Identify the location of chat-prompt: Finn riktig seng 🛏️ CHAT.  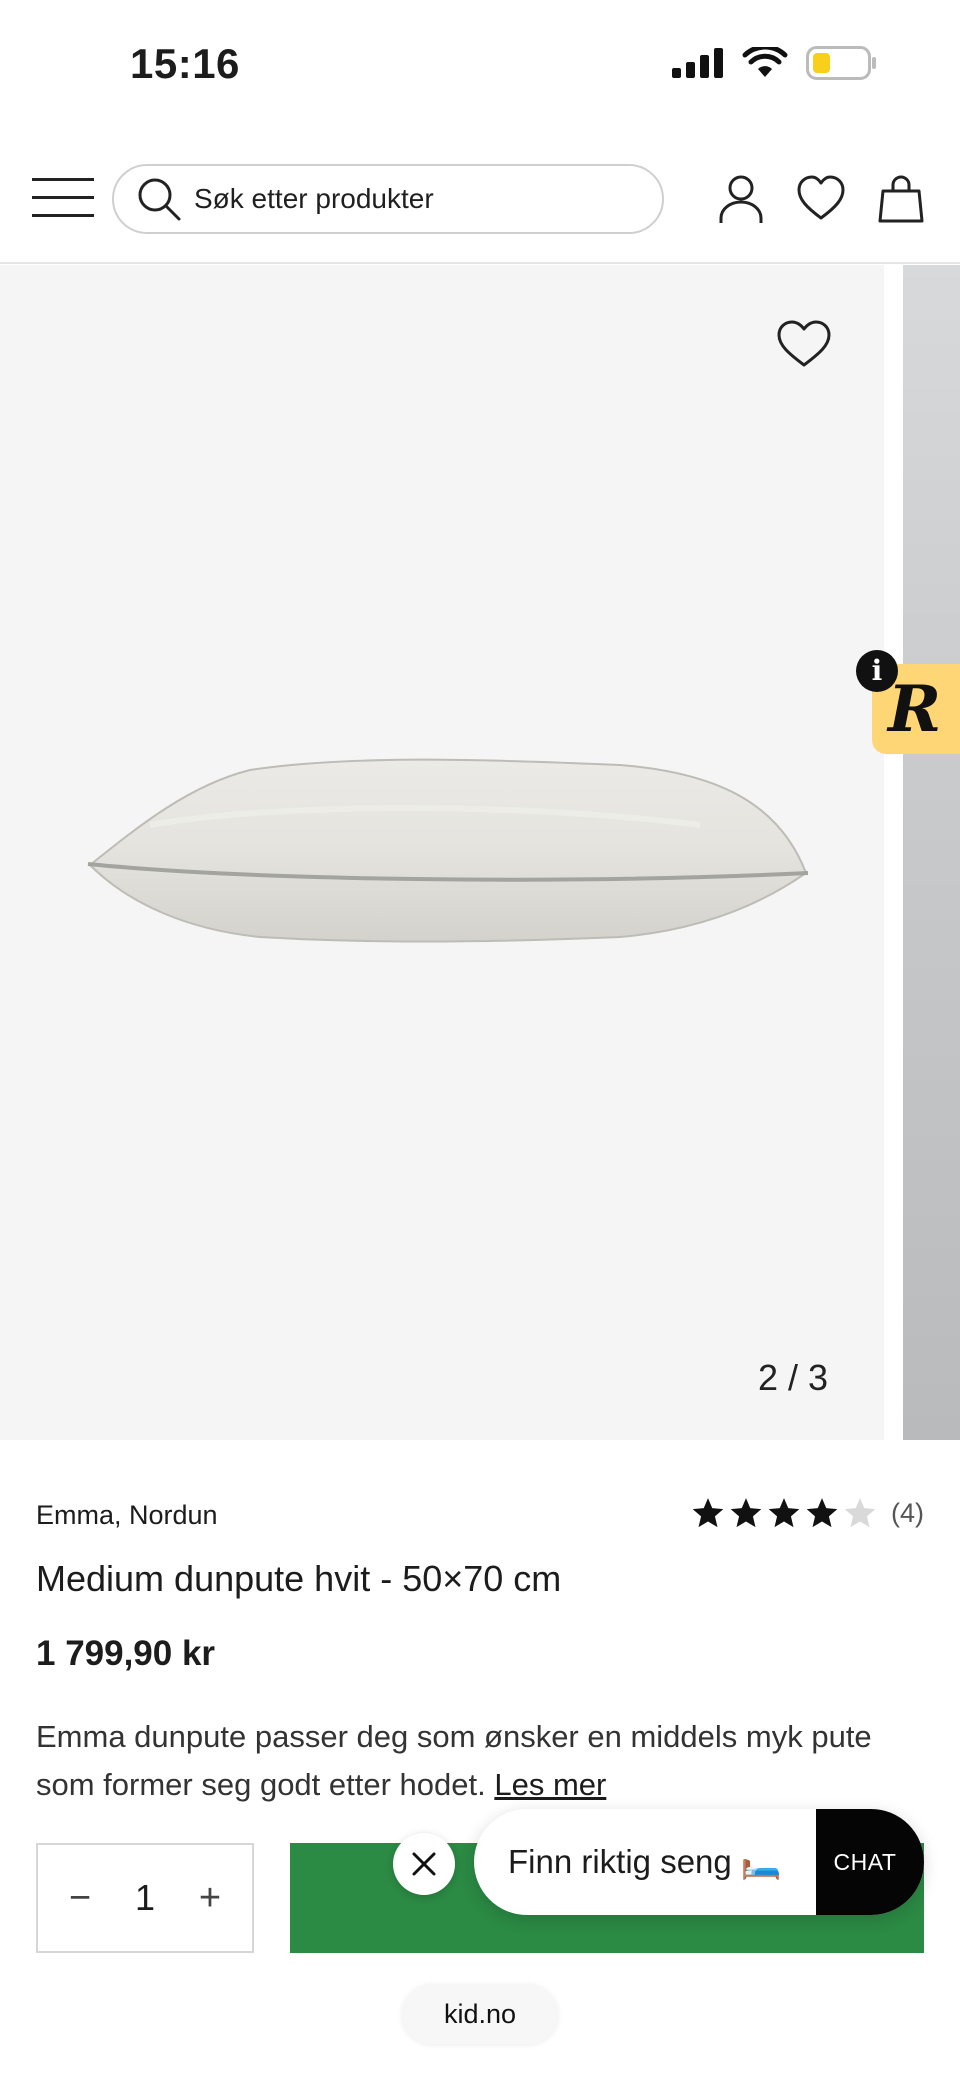
(699, 1862).